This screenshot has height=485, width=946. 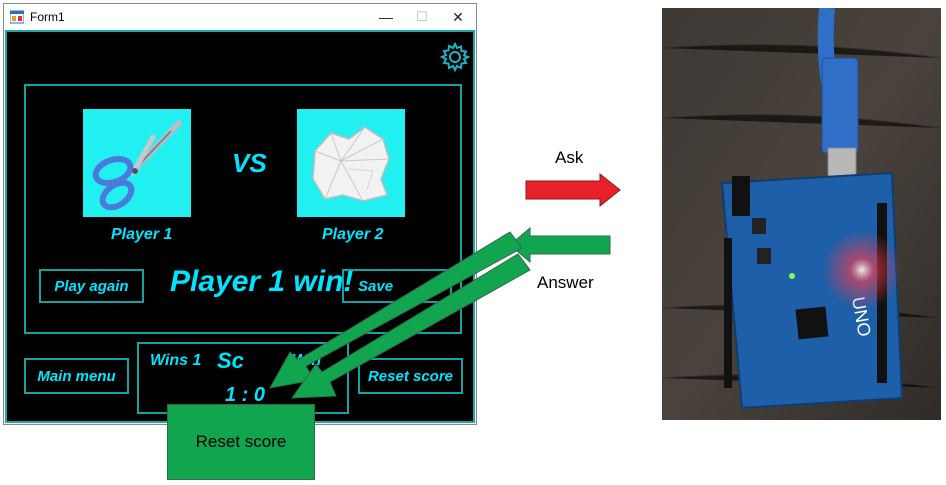 I want to click on ask-label: Ask, so click(x=569, y=157).